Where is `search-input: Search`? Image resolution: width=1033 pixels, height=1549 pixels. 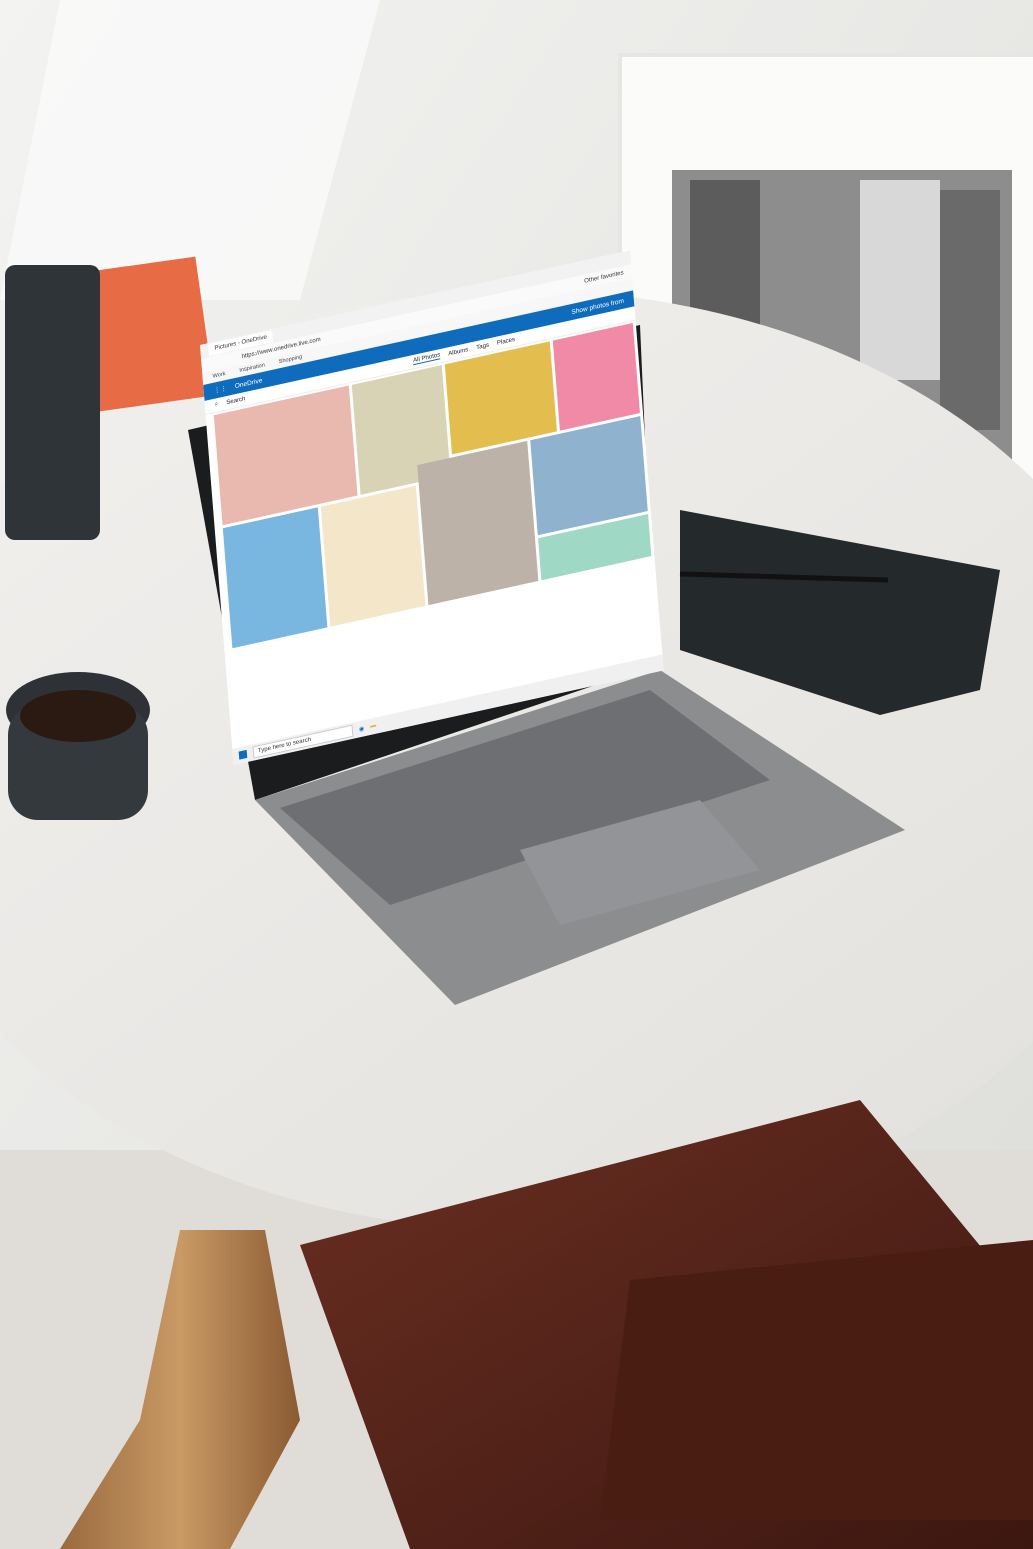
search-input: Search is located at coordinates (235, 401).